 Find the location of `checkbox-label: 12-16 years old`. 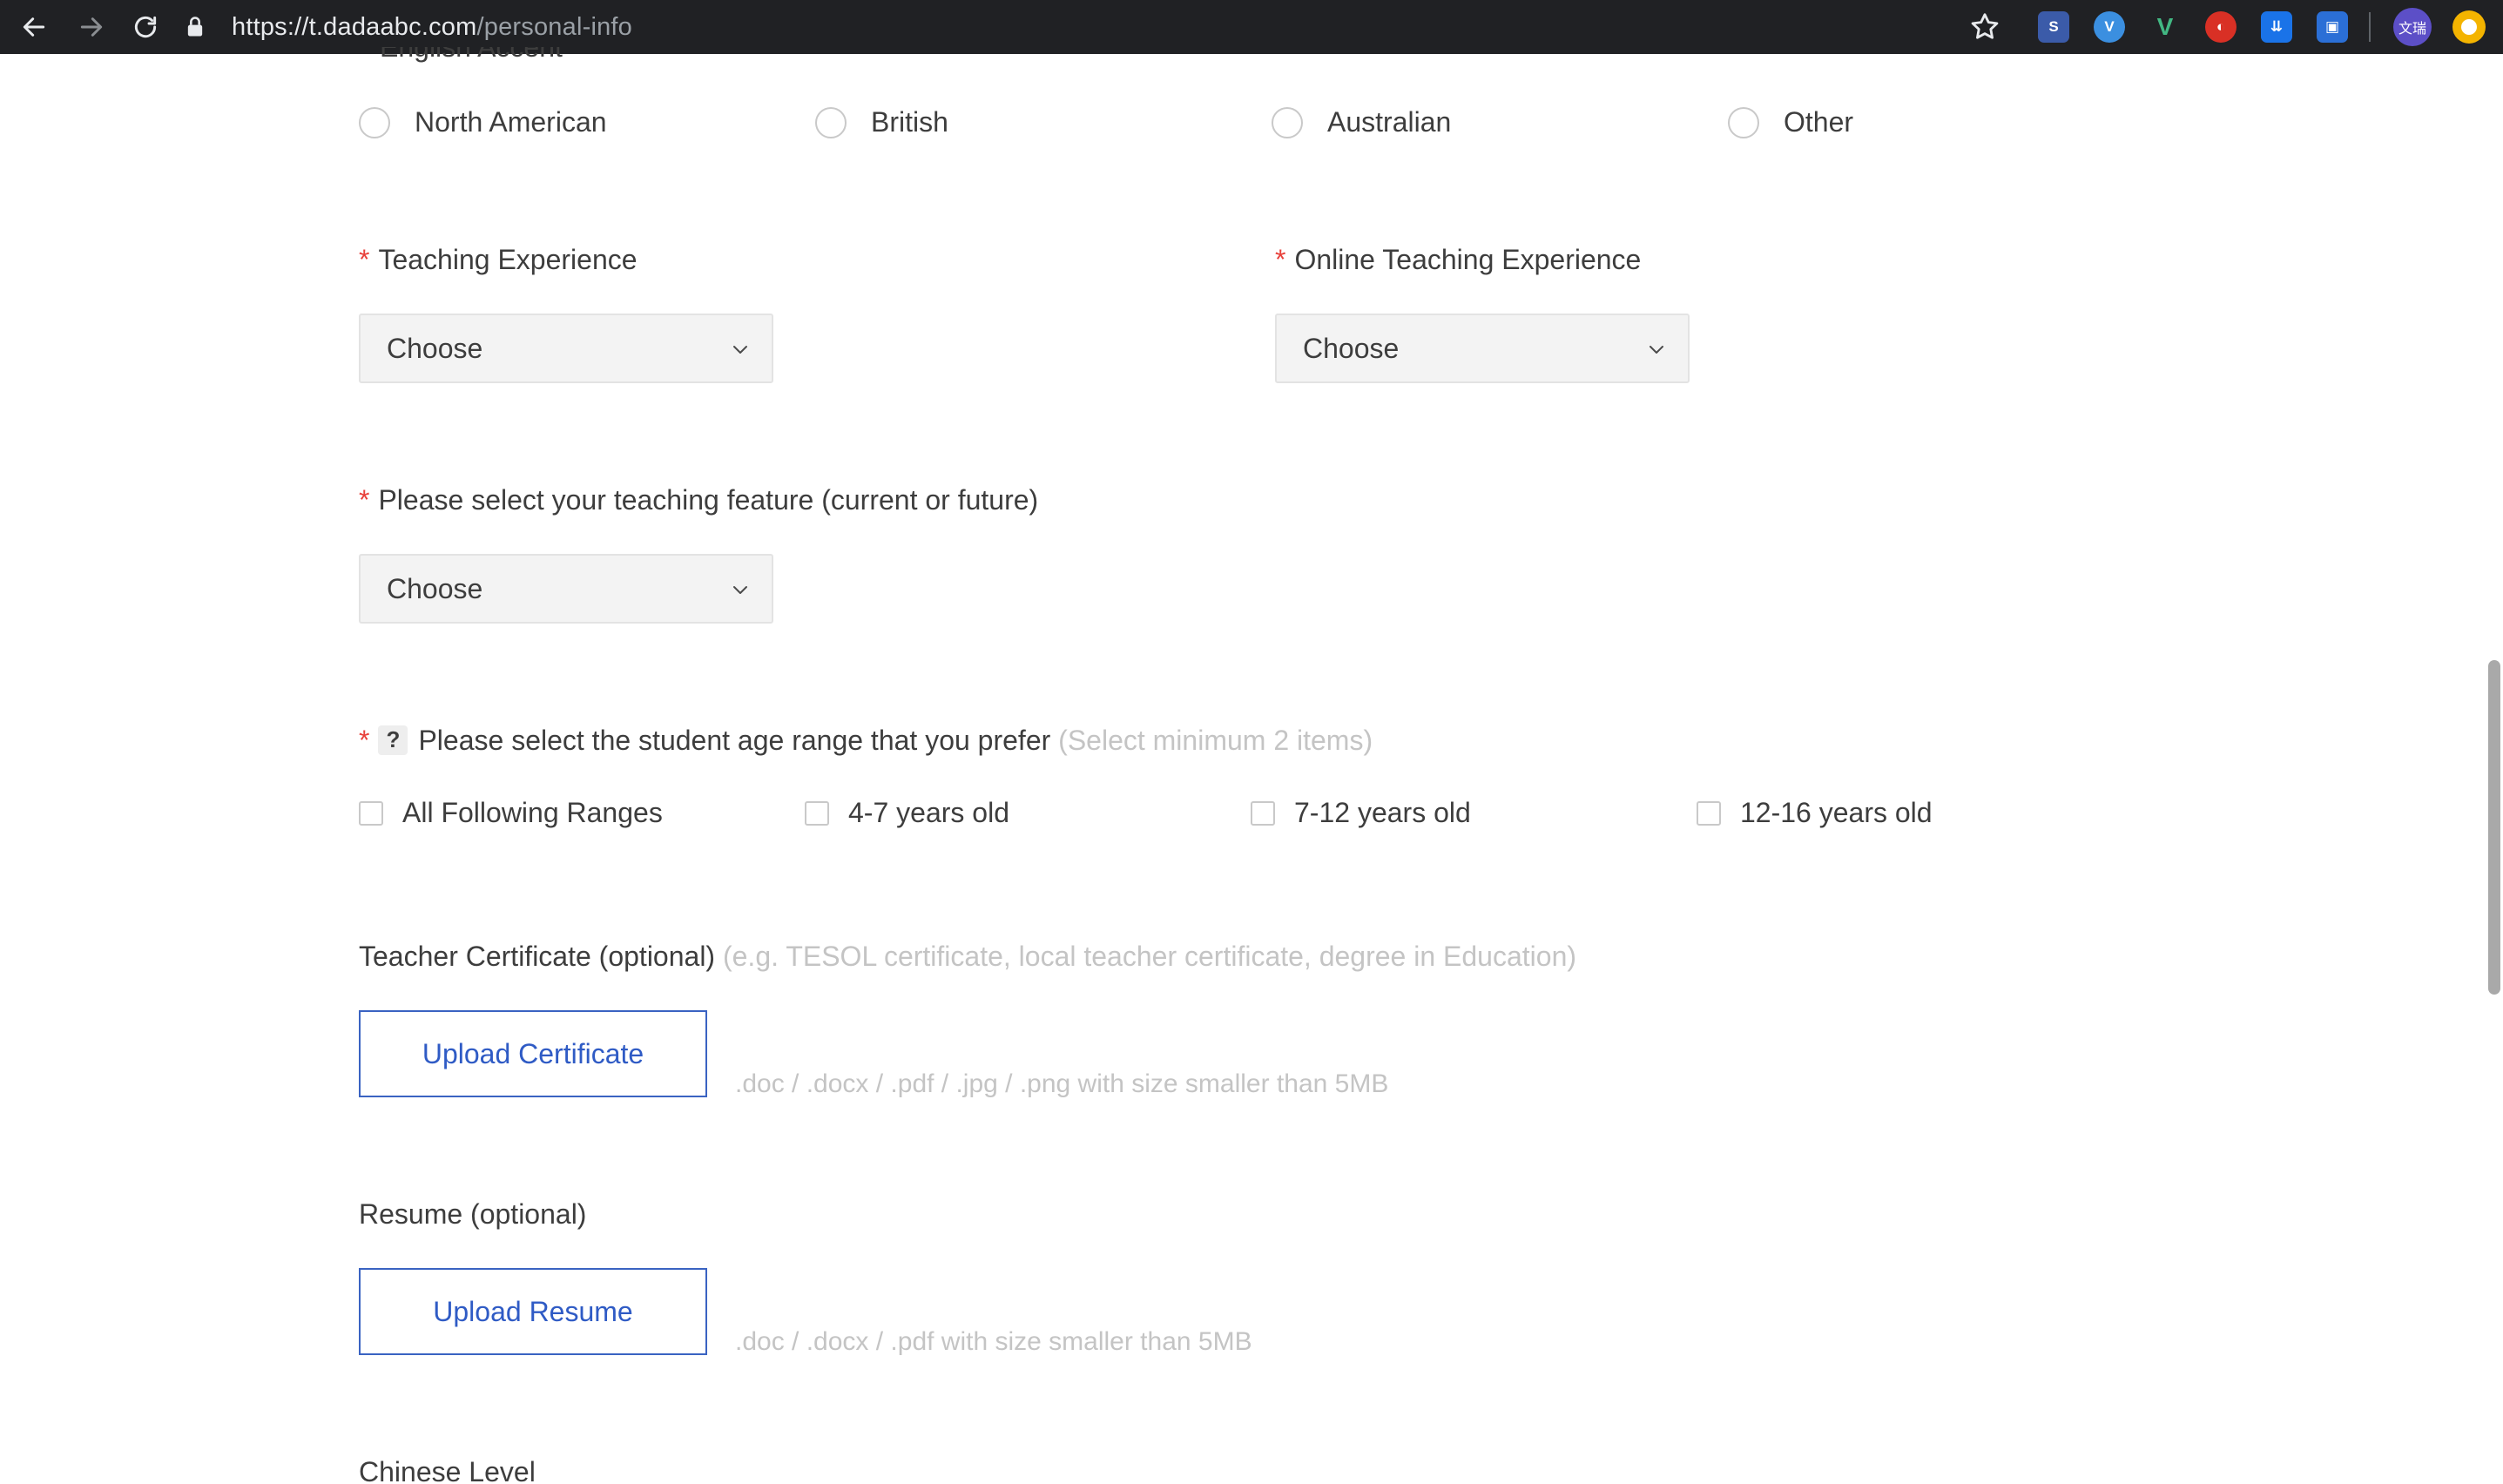

checkbox-label: 12-16 years old is located at coordinates (1836, 813).